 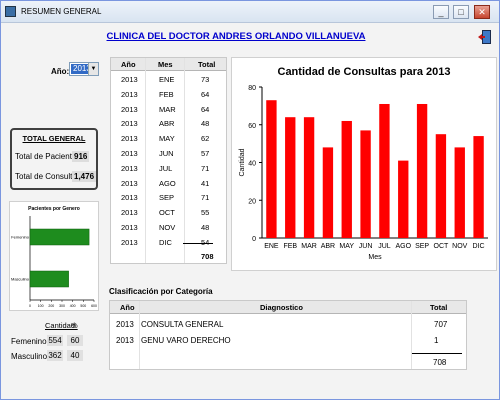 I want to click on consults-value: 1,476, so click(x=84, y=176).